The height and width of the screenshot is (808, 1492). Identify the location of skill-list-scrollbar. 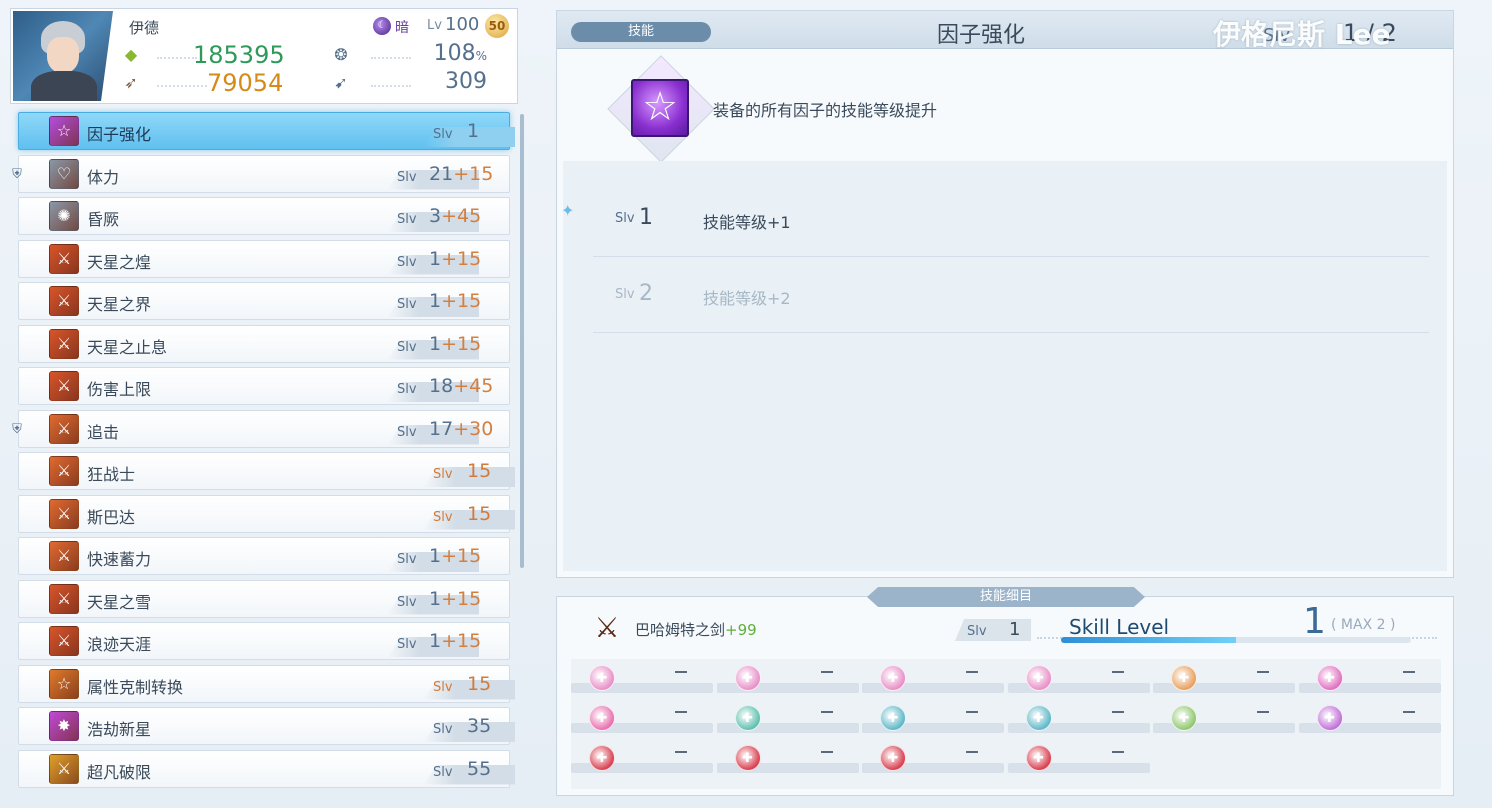
(522, 341).